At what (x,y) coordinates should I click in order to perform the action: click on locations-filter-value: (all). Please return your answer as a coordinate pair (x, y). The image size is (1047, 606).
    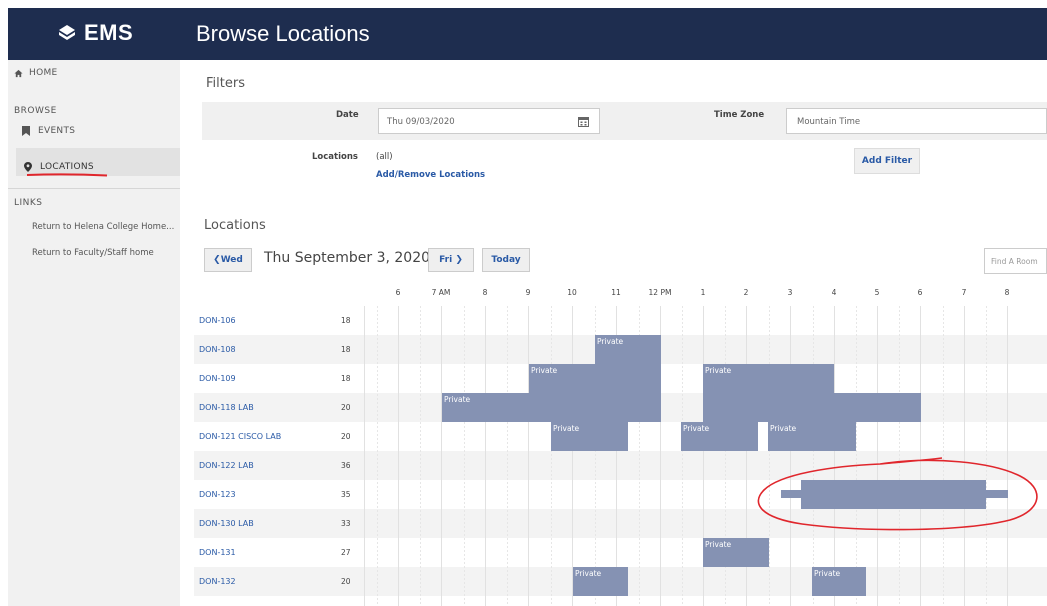
    Looking at the image, I should click on (384, 157).